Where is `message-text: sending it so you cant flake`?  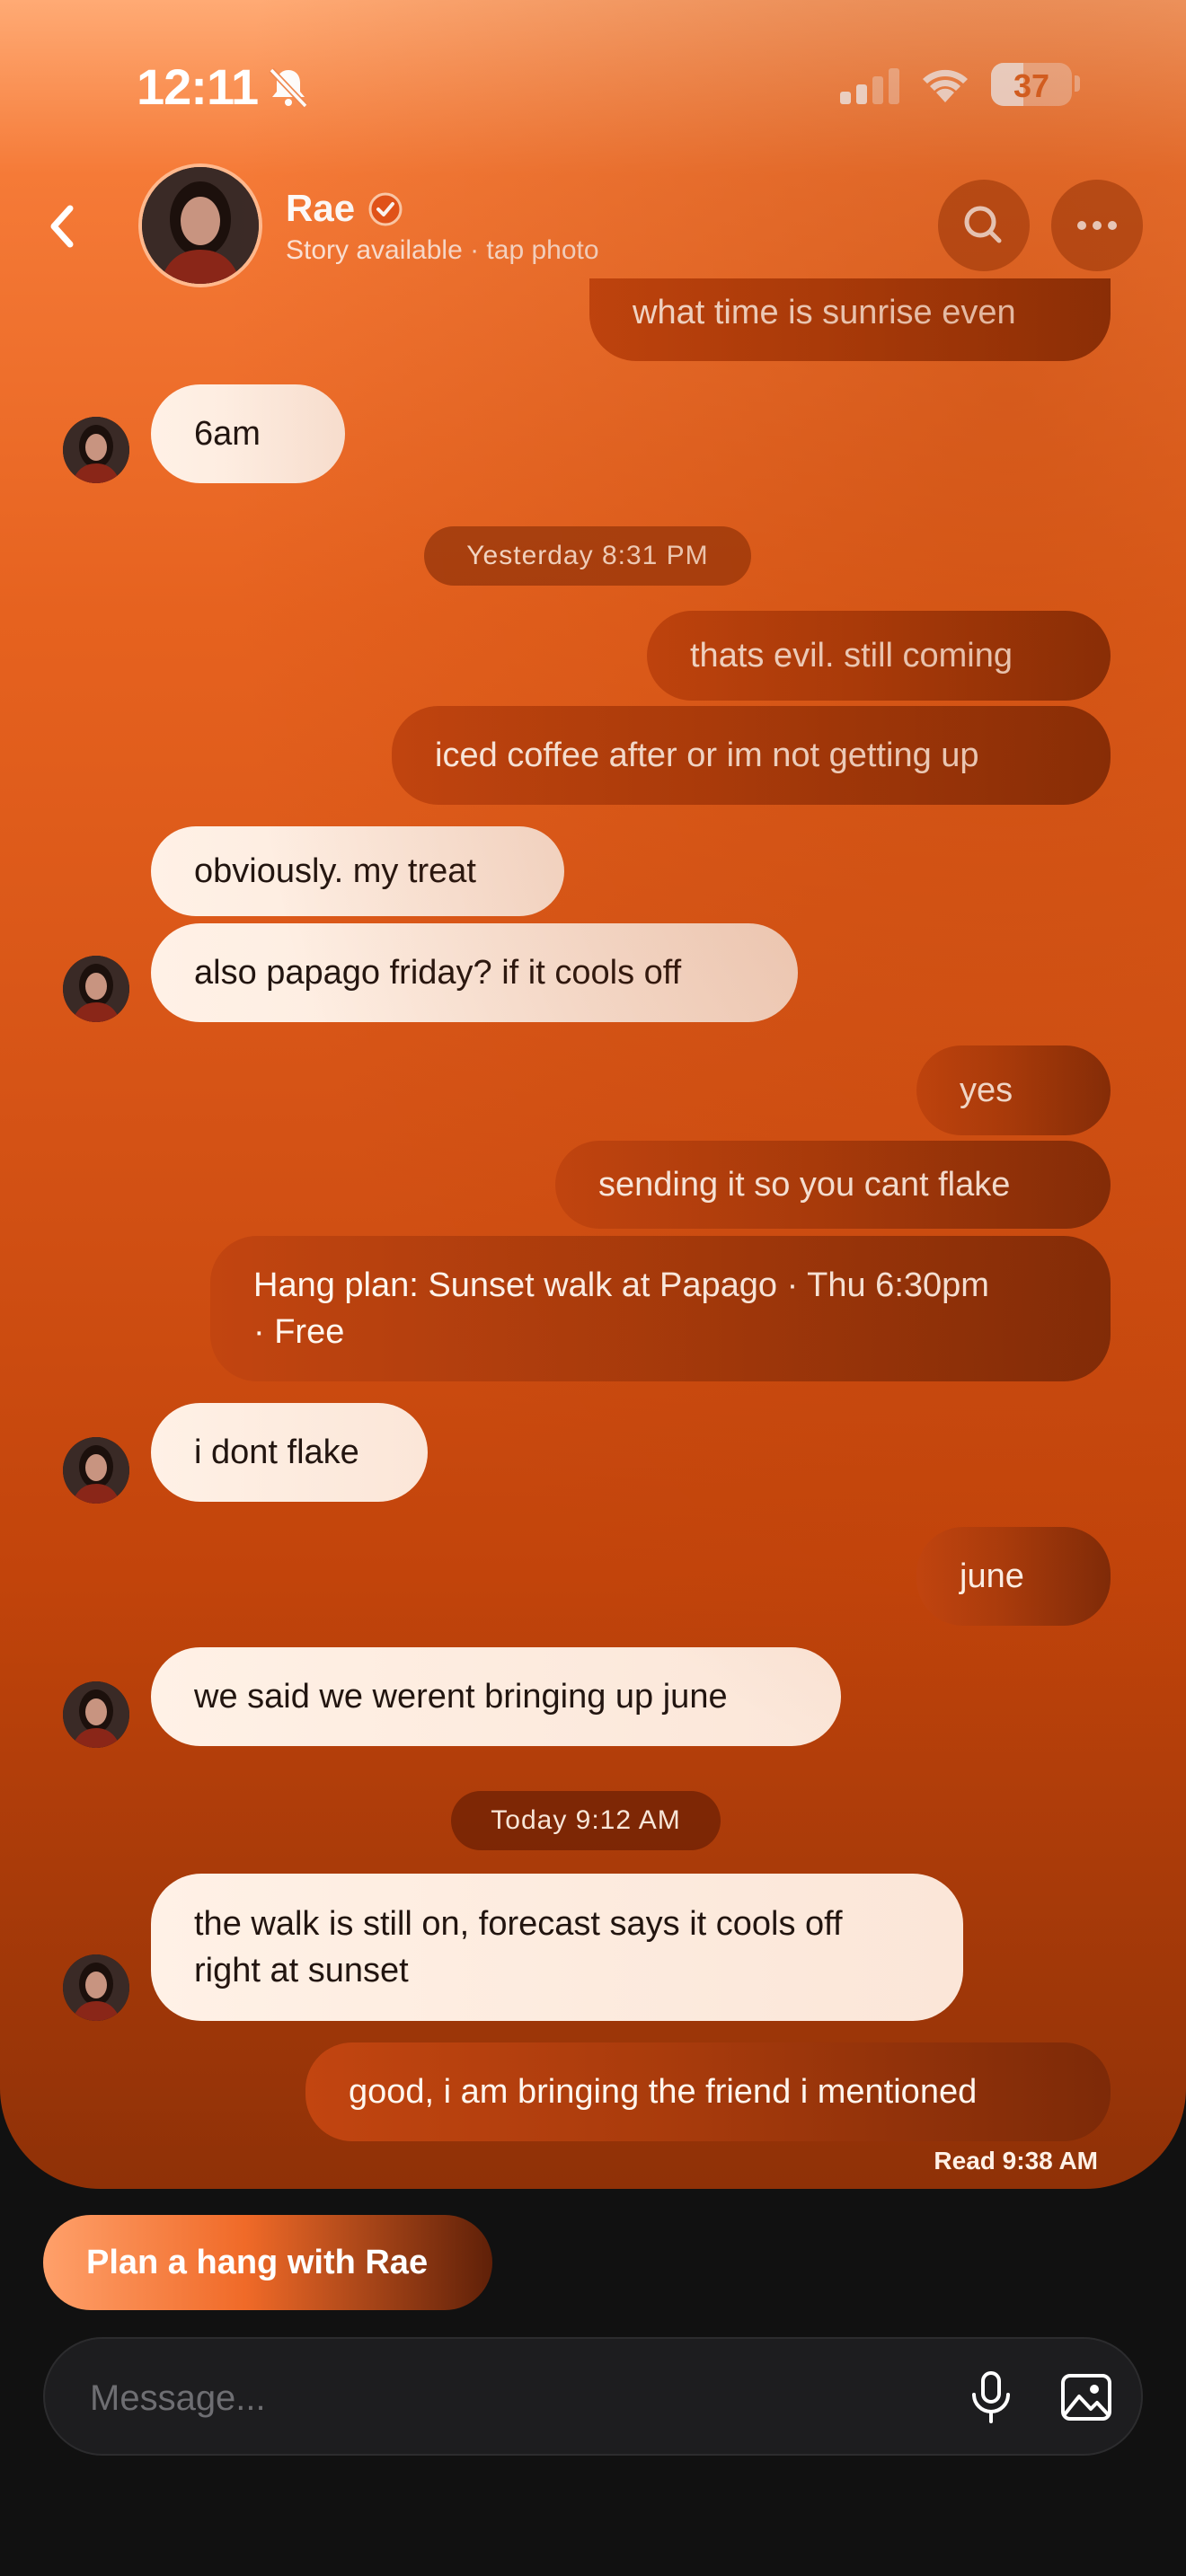 message-text: sending it so you cant flake is located at coordinates (804, 1185).